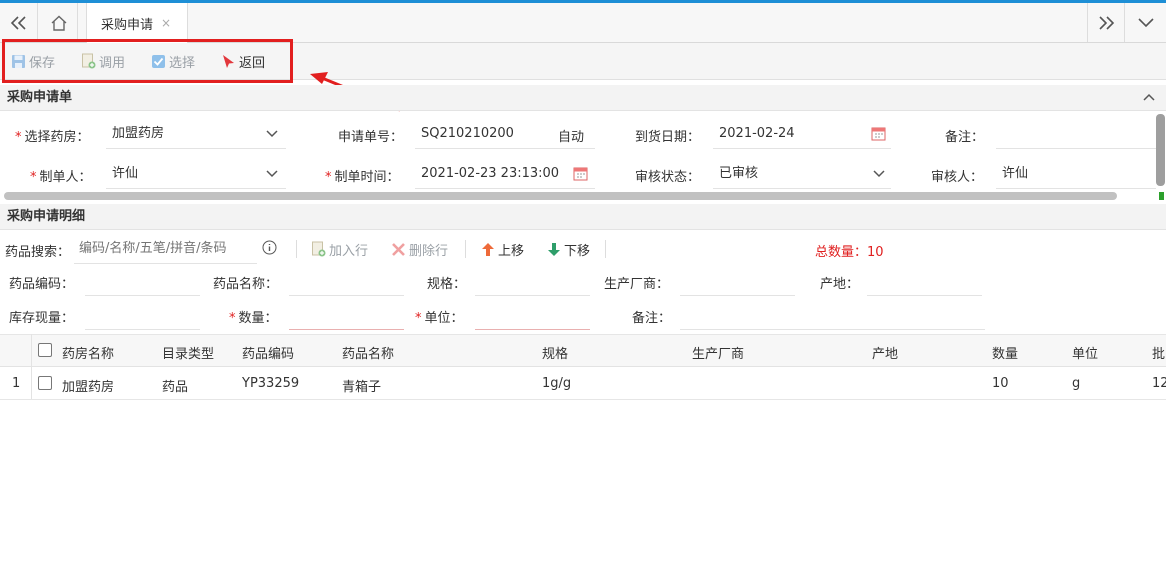  I want to click on move-up-button: 上移, so click(502, 249).